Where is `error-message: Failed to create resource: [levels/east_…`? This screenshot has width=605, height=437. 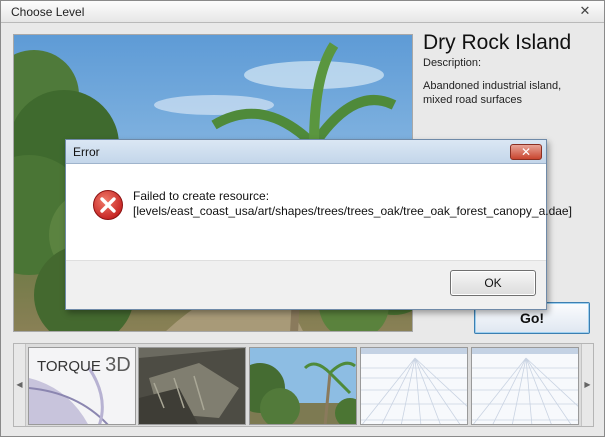
error-message: Failed to create resource: [levels/east_… is located at coordinates (352, 203).